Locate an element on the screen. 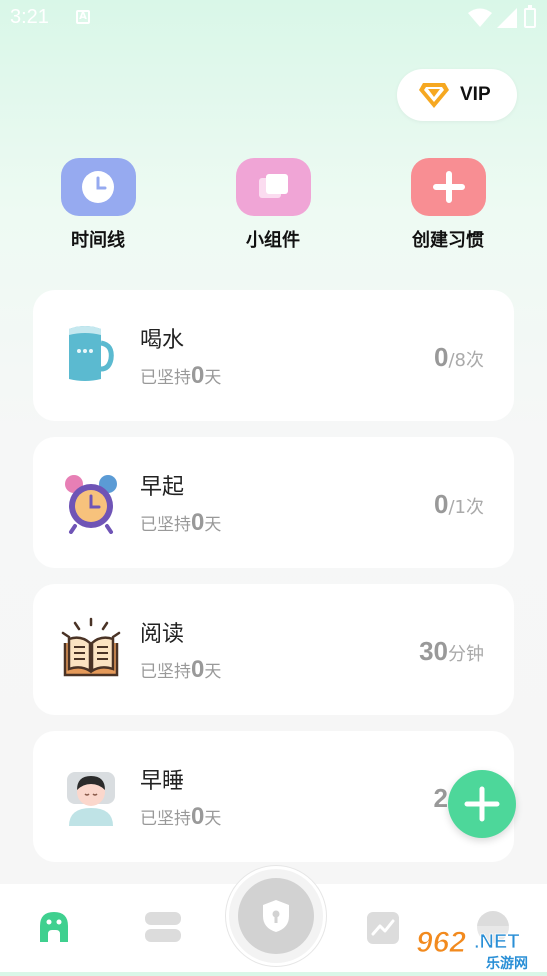  nav-chart is located at coordinates (383, 930).